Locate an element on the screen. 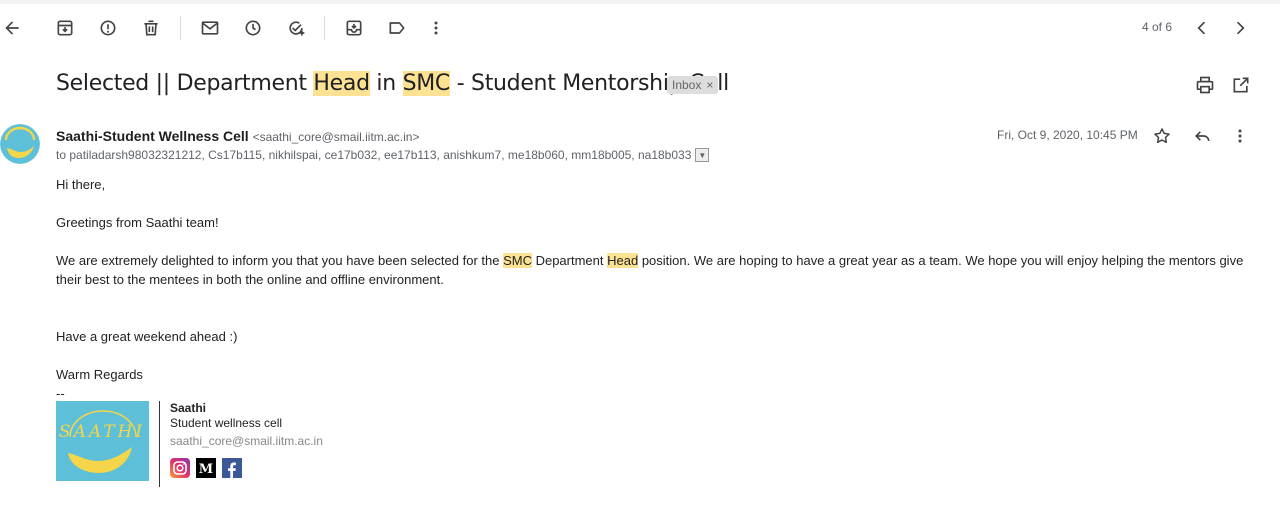 This screenshot has height=507, width=1280. open-new-window-button is located at coordinates (1241, 85).